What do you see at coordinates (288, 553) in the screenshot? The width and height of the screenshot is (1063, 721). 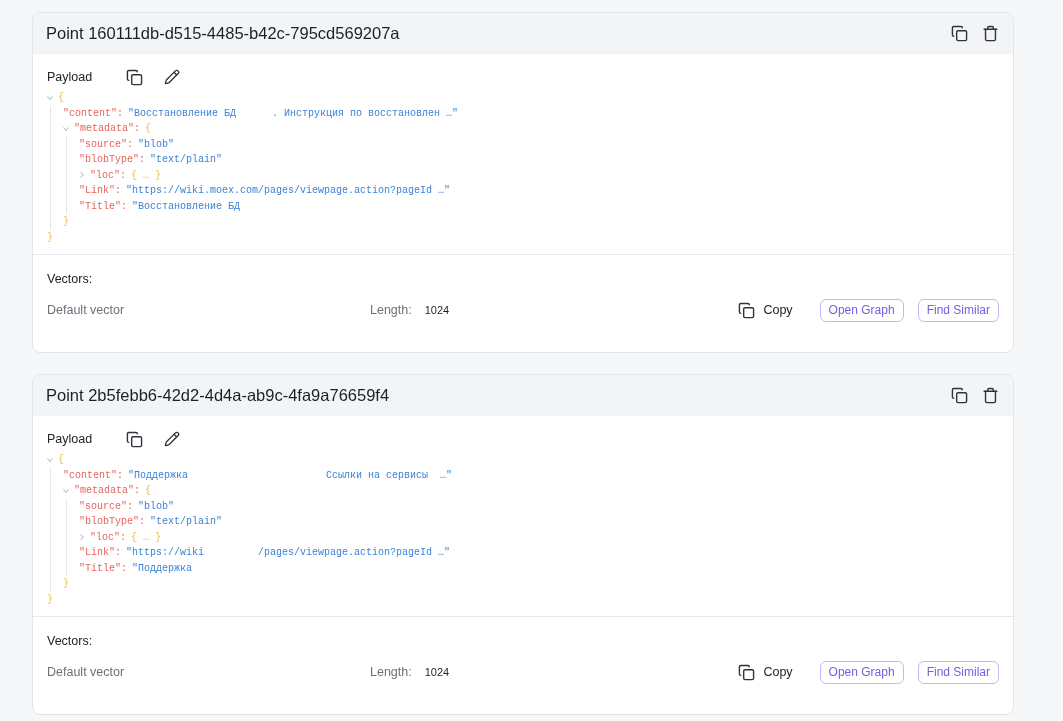 I see `json-value: "https://wiki /pages/viewpage.action?pageId …"` at bounding box center [288, 553].